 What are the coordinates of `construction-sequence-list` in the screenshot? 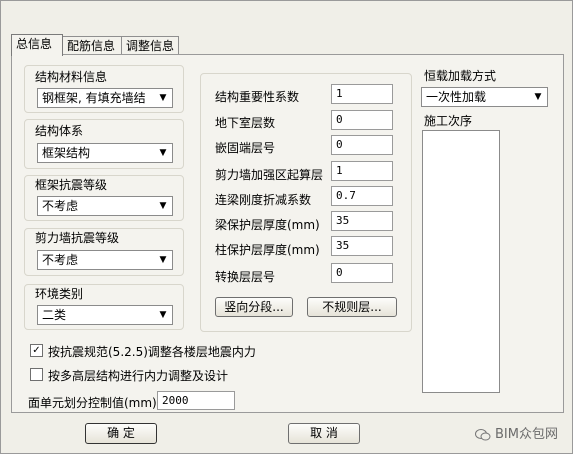 It's located at (461, 261).